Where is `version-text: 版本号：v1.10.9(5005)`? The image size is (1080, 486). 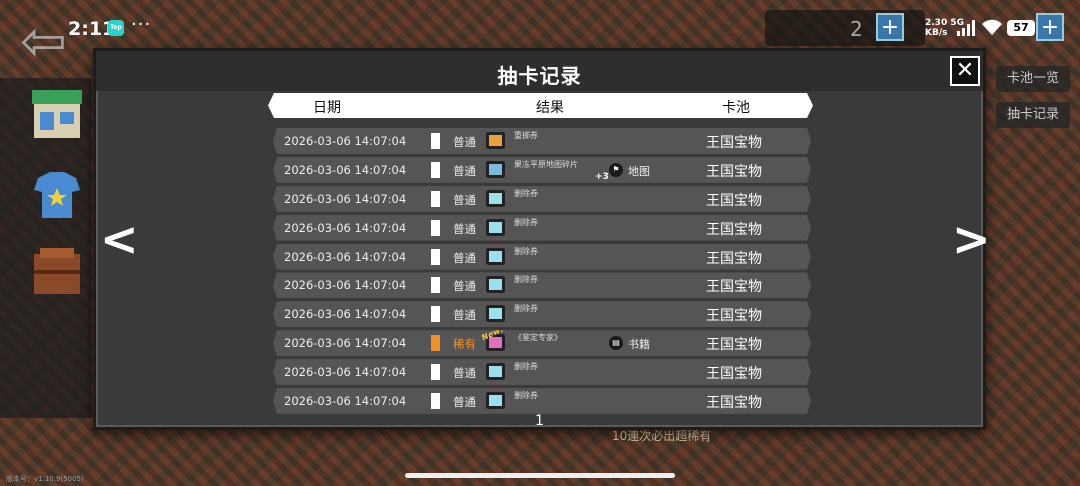 version-text: 版本号：v1.10.9(5005) is located at coordinates (45, 479).